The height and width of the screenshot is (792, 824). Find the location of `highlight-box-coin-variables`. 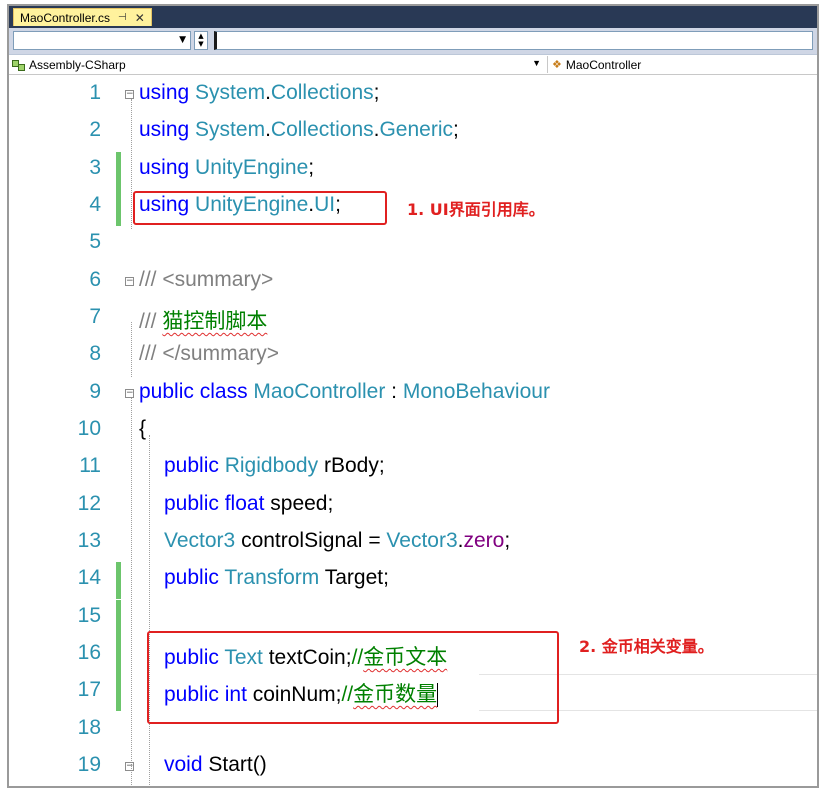

highlight-box-coin-variables is located at coordinates (353, 677).